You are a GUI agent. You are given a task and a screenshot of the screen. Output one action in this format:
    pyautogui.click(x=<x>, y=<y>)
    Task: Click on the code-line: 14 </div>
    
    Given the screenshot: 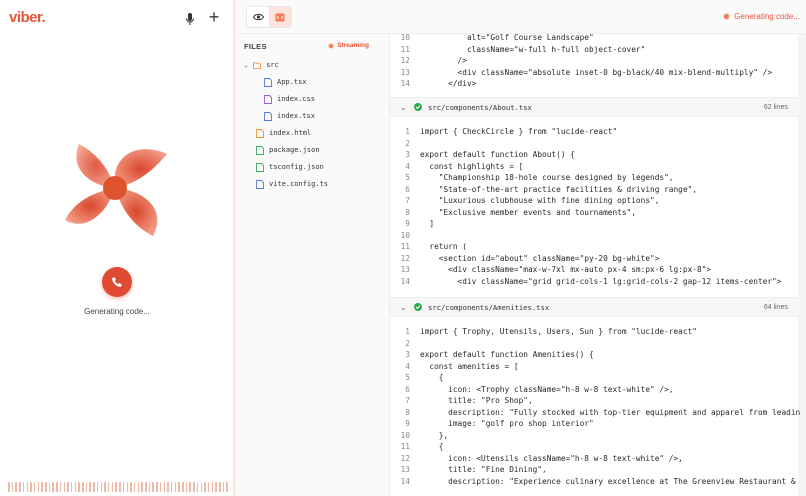 What is the action you would take?
    pyautogui.click(x=433, y=84)
    